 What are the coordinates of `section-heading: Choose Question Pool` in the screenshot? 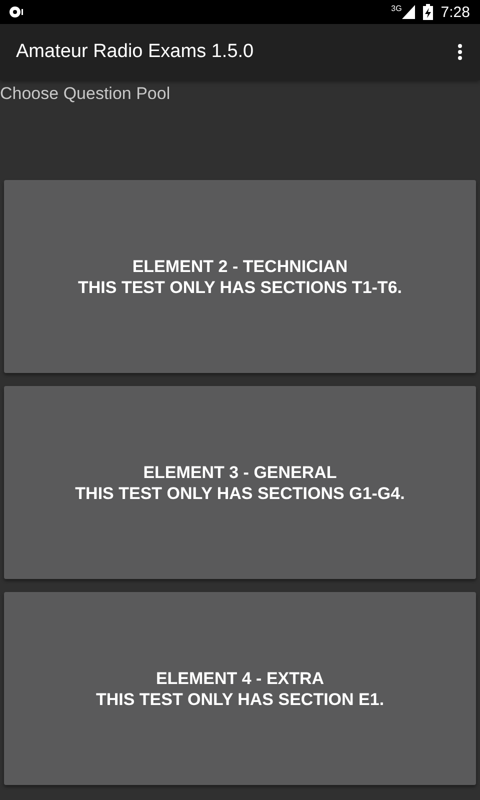 It's located at (86, 94).